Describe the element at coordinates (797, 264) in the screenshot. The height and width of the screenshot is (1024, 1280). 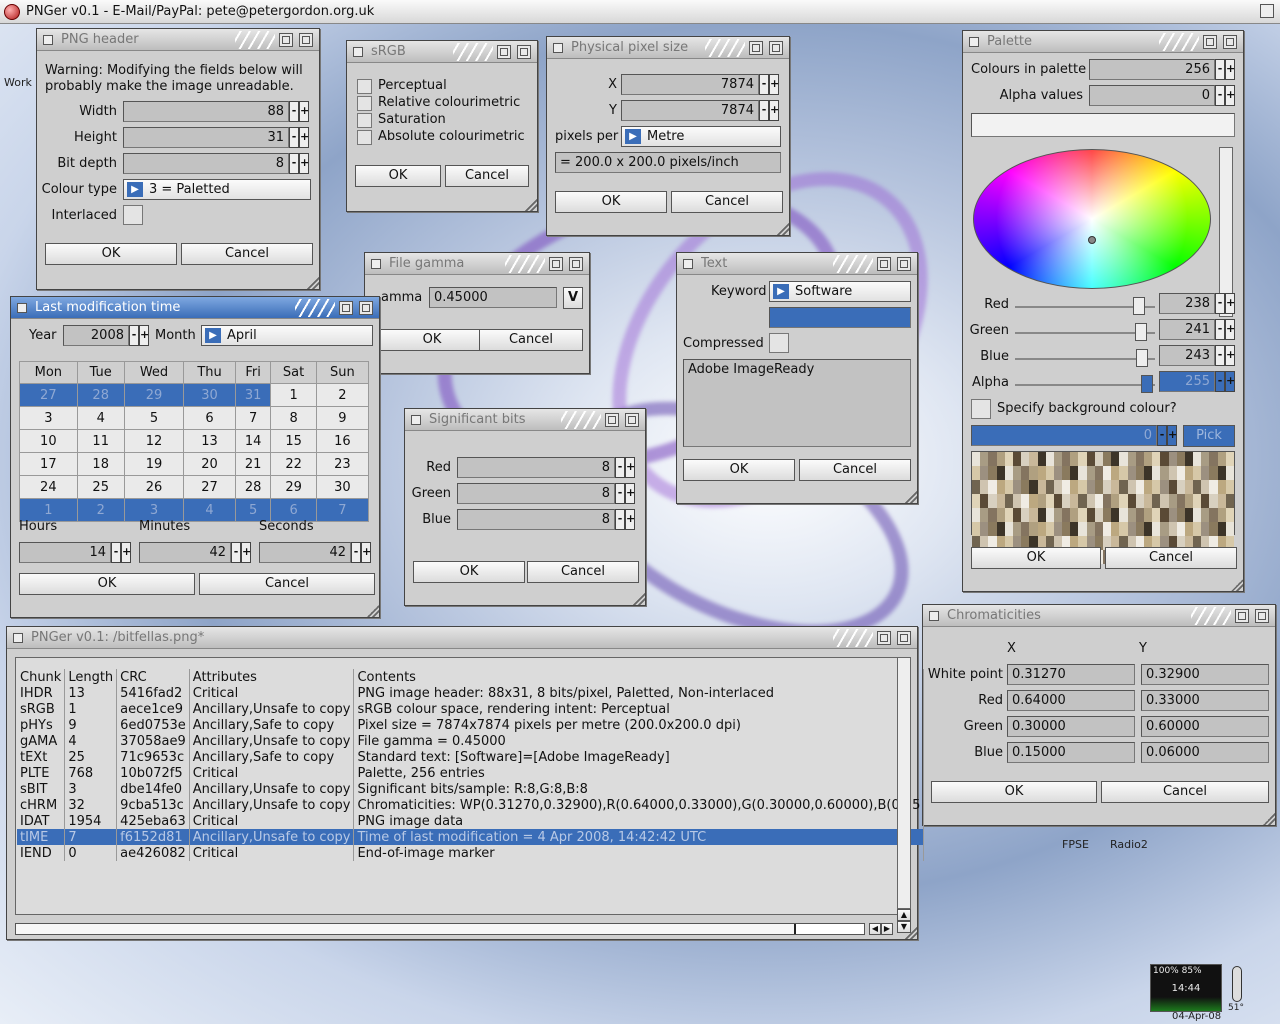
I see `window-titlebar: Text` at that location.